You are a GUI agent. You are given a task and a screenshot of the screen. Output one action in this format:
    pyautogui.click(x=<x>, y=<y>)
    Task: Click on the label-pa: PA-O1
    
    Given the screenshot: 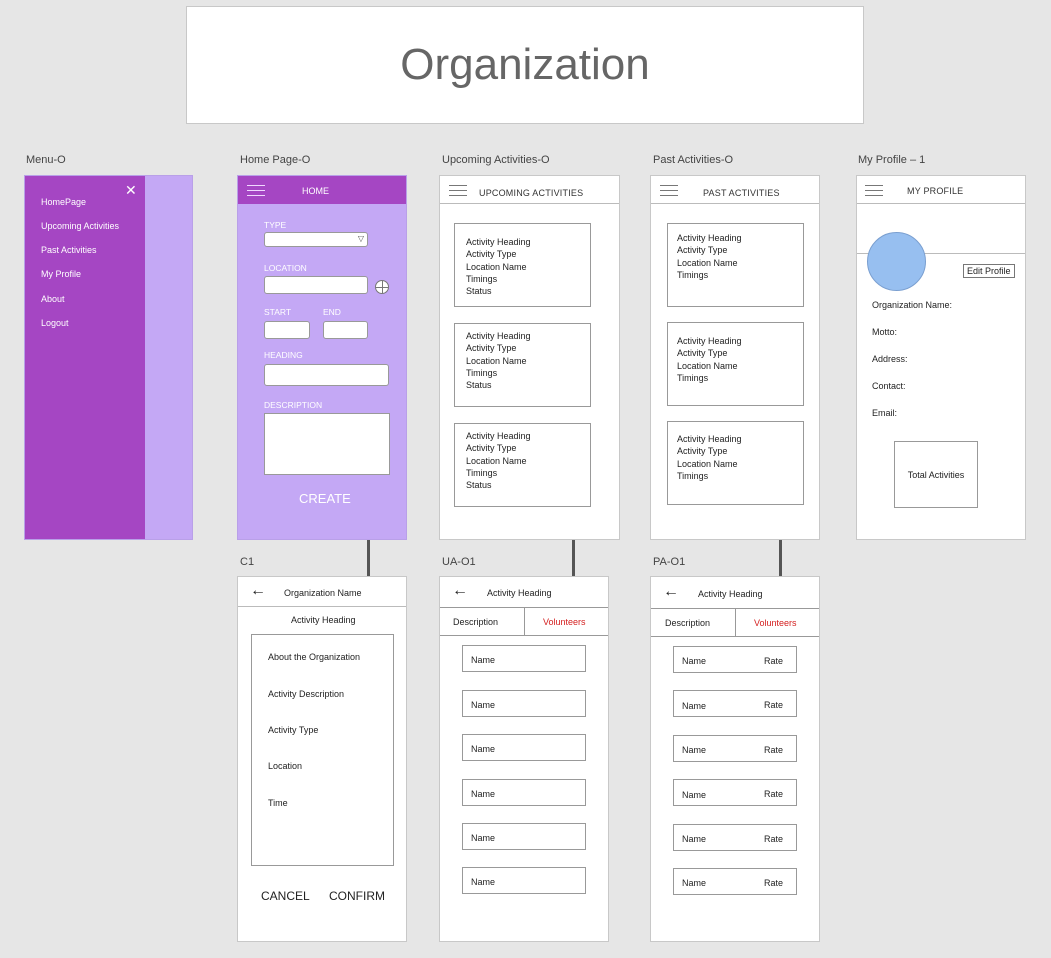 What is the action you would take?
    pyautogui.click(x=669, y=562)
    